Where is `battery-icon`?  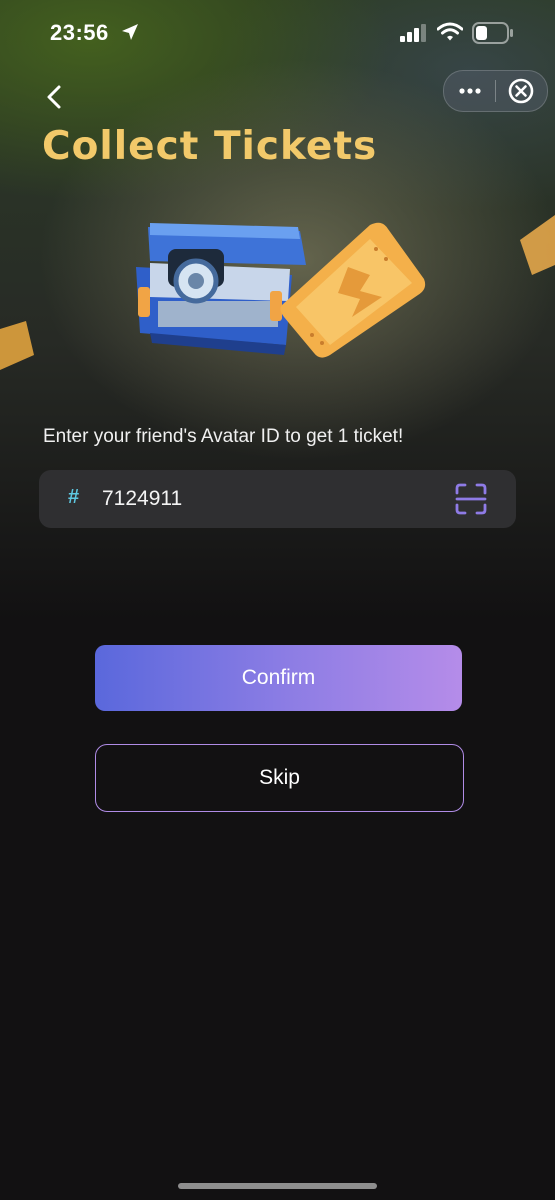
battery-icon is located at coordinates (492, 33).